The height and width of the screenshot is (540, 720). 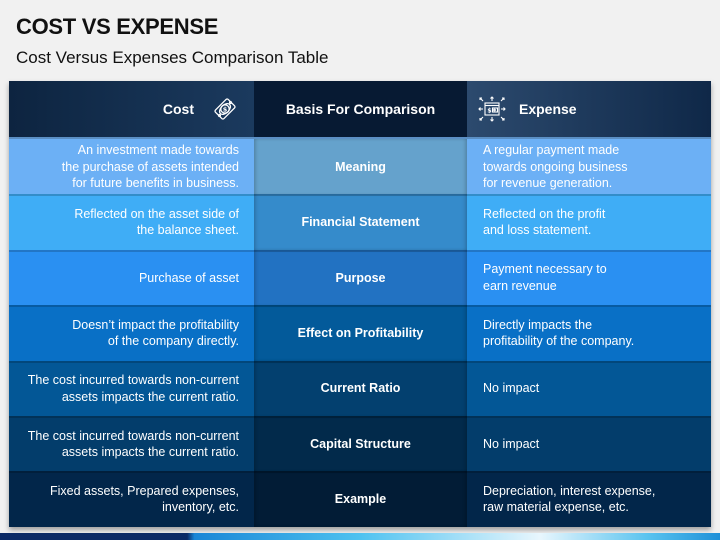 I want to click on column-header-expense: $ Expense, so click(x=589, y=109).